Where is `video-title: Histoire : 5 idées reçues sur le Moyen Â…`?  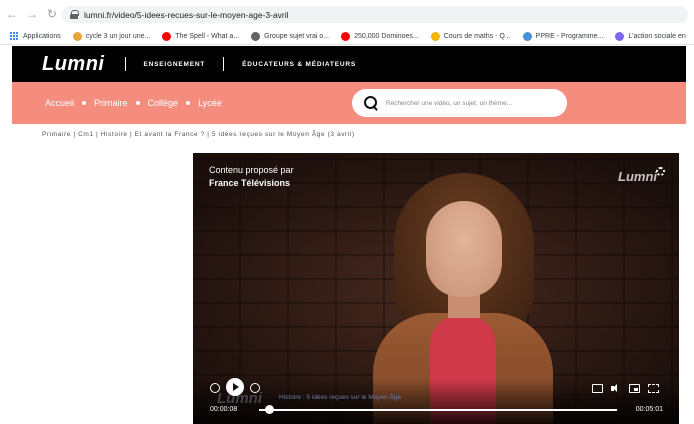 video-title: Histoire : 5 idées reçues sur le Moyen Â… is located at coordinates (340, 397).